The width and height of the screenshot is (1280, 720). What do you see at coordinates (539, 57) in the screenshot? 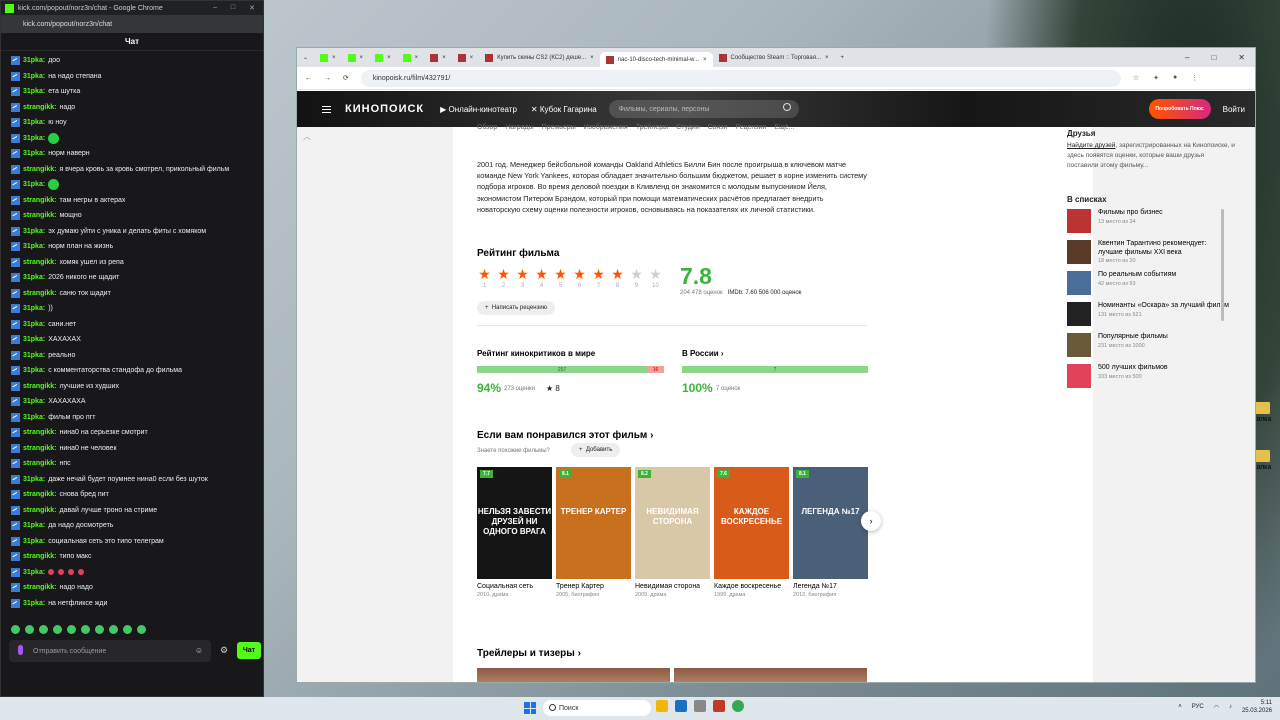
I see `browser-tab: Купить скины CS2 (КС2) деше... ×` at bounding box center [539, 57].